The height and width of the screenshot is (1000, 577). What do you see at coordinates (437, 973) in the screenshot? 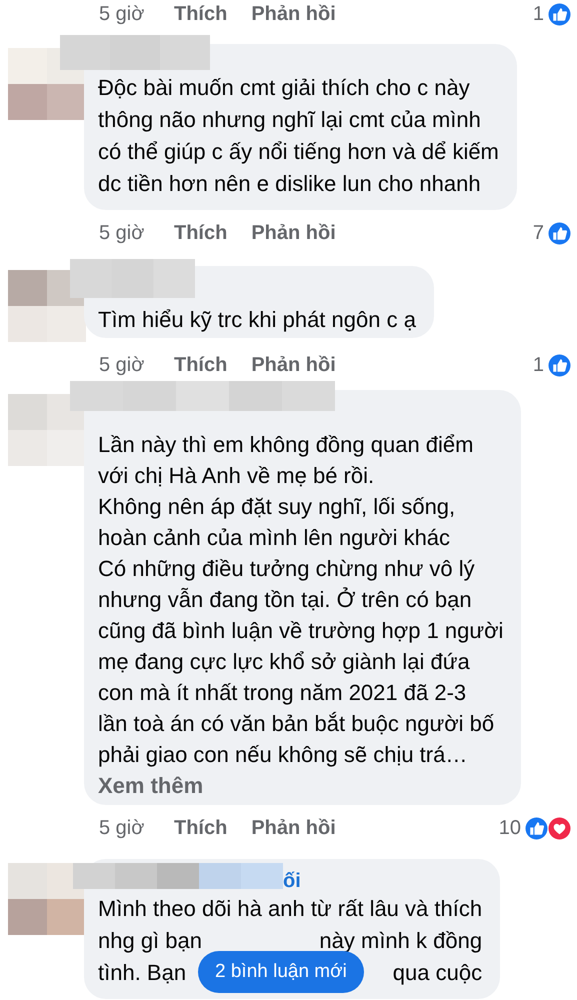
I see `comment-text: qua cuộc` at bounding box center [437, 973].